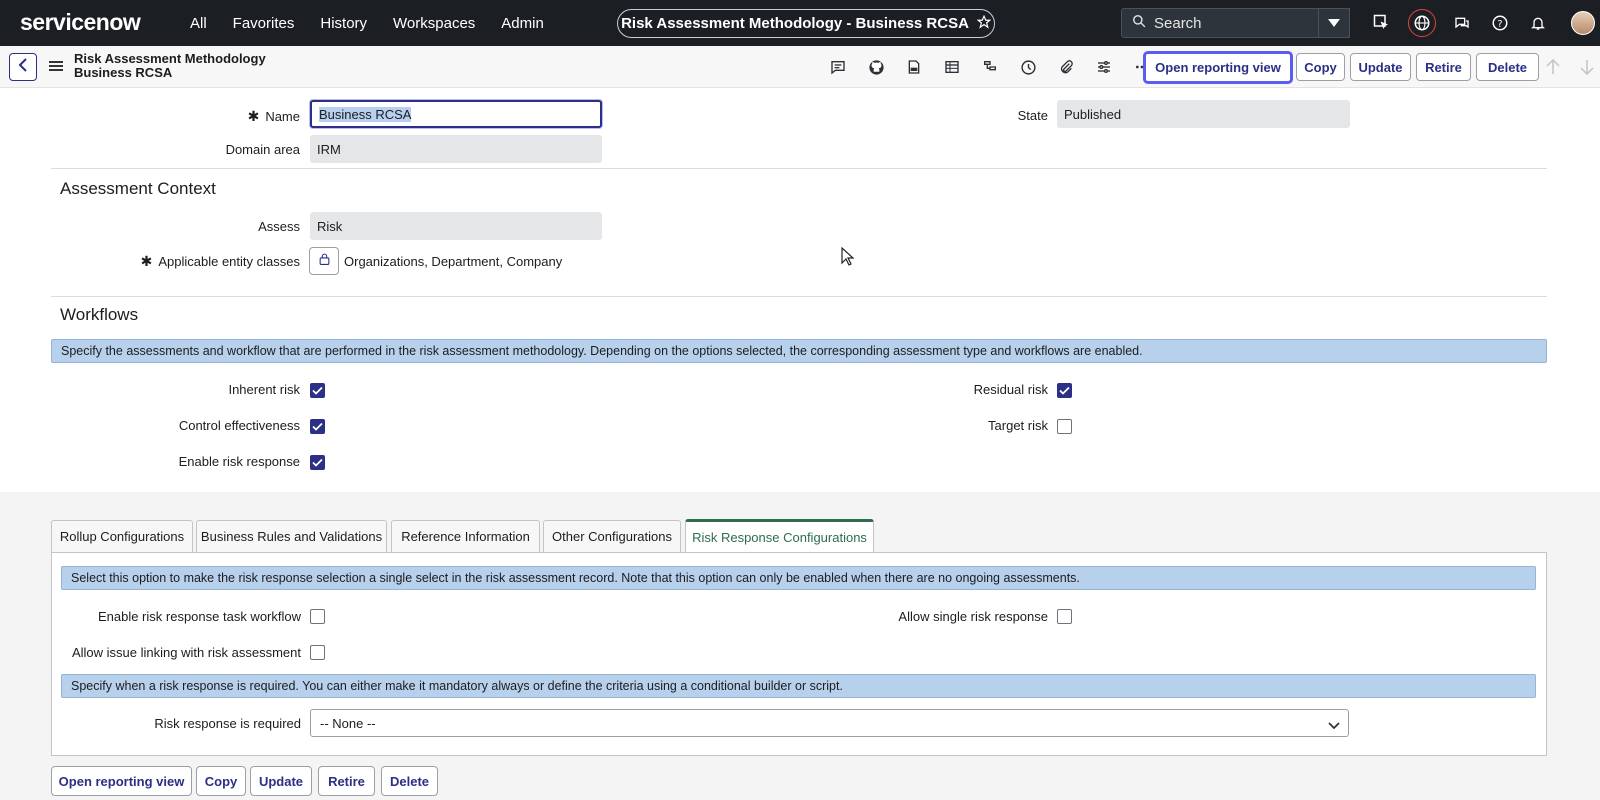 The height and width of the screenshot is (800, 1600). I want to click on nav-all: All, so click(198, 23).